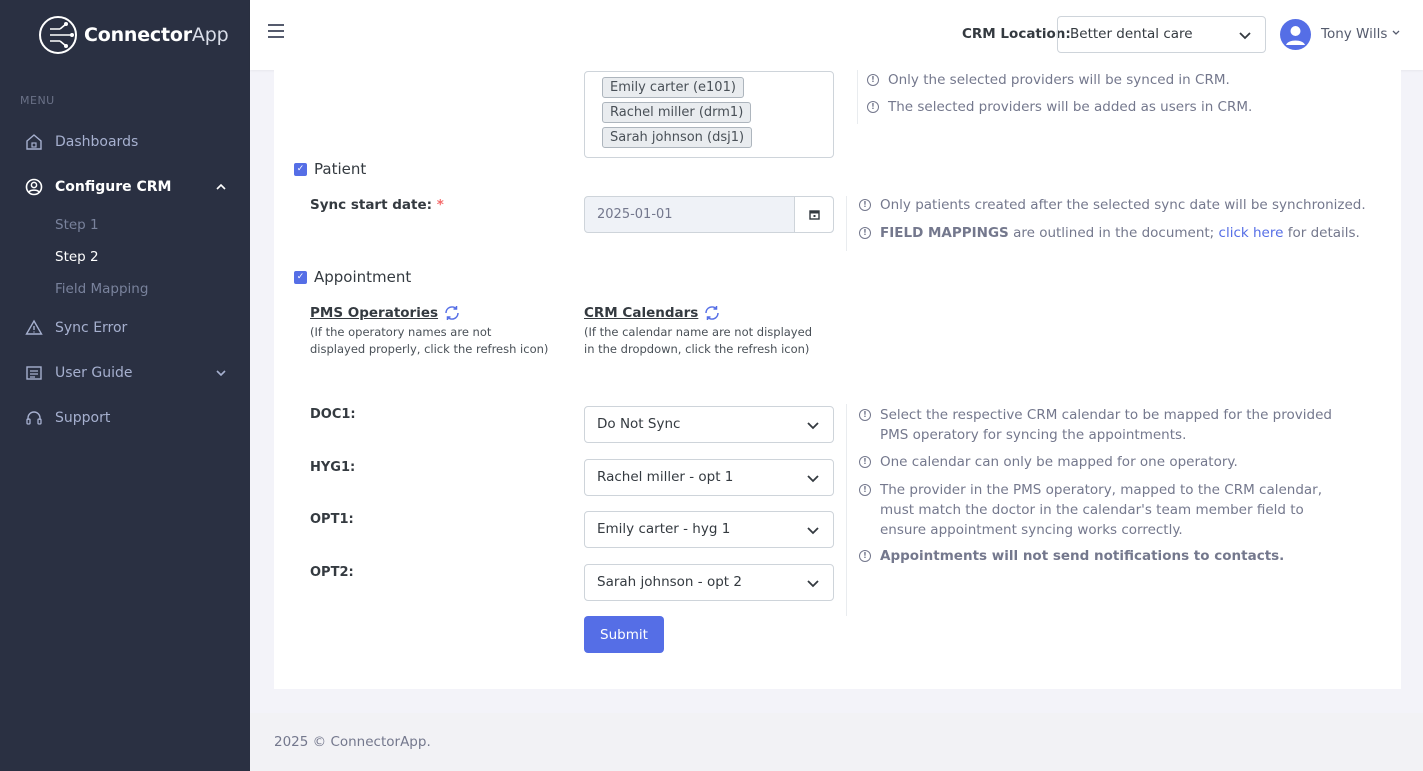  I want to click on operatory-label: OPT2:, so click(332, 572).